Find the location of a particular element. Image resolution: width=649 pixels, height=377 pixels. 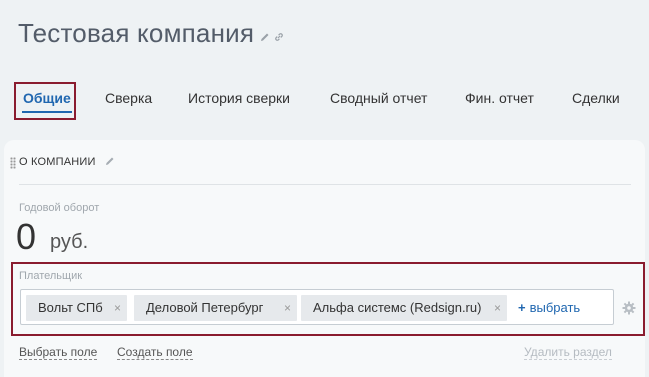

title-actions is located at coordinates (272, 37).